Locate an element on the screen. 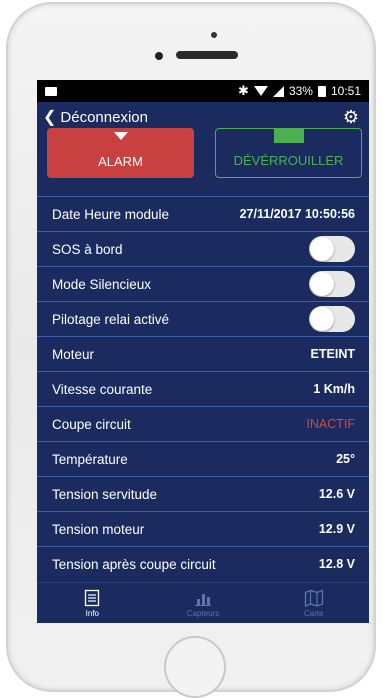 The image size is (383, 698). app-notification-icon is located at coordinates (51, 91).